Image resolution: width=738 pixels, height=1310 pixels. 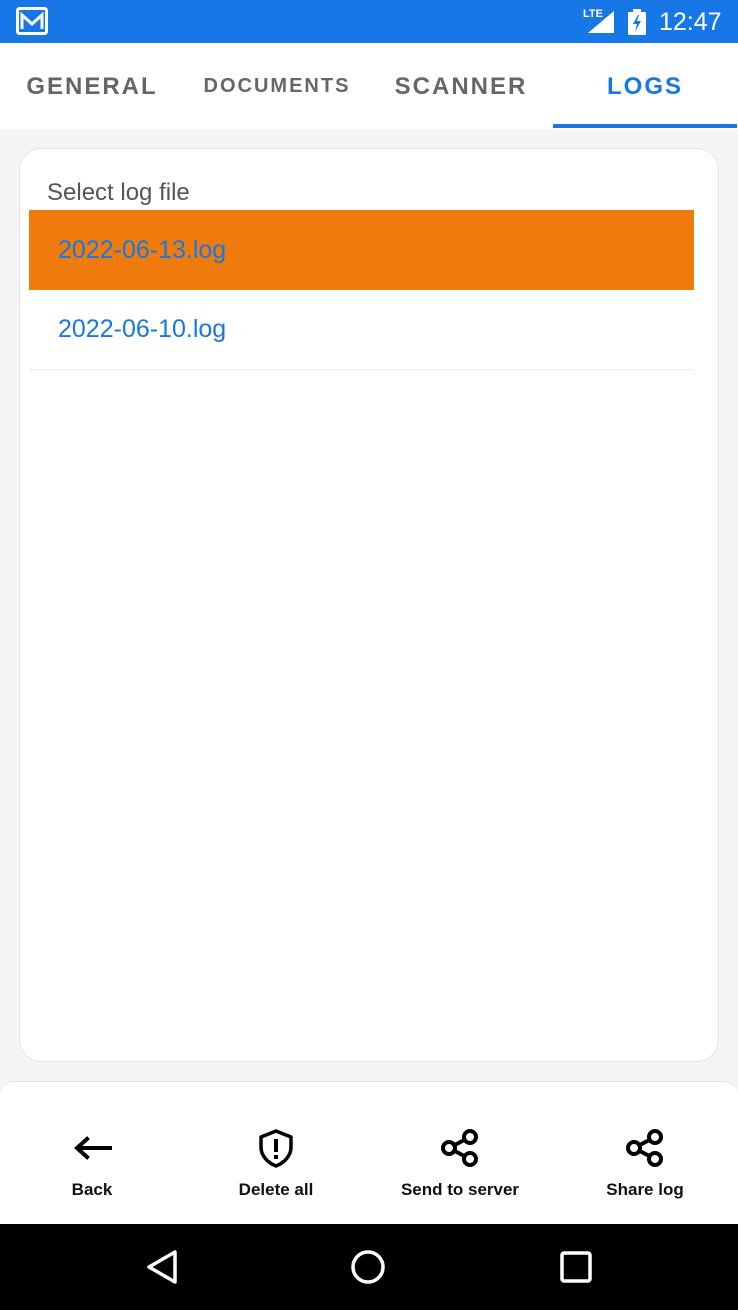 I want to click on log-file-item: 2022-06-10.log, so click(x=361, y=330).